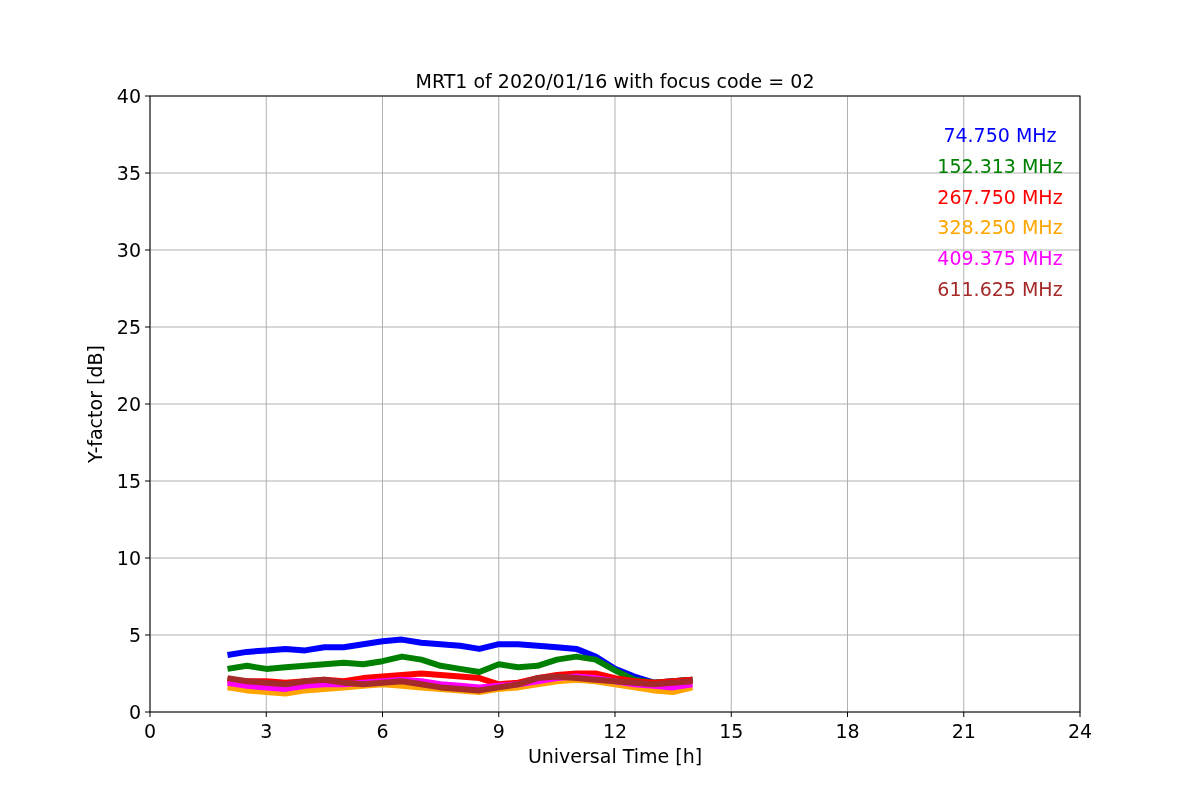 The image size is (1200, 800). I want to click on x-axis-label: Universal Time [h], so click(615, 756).